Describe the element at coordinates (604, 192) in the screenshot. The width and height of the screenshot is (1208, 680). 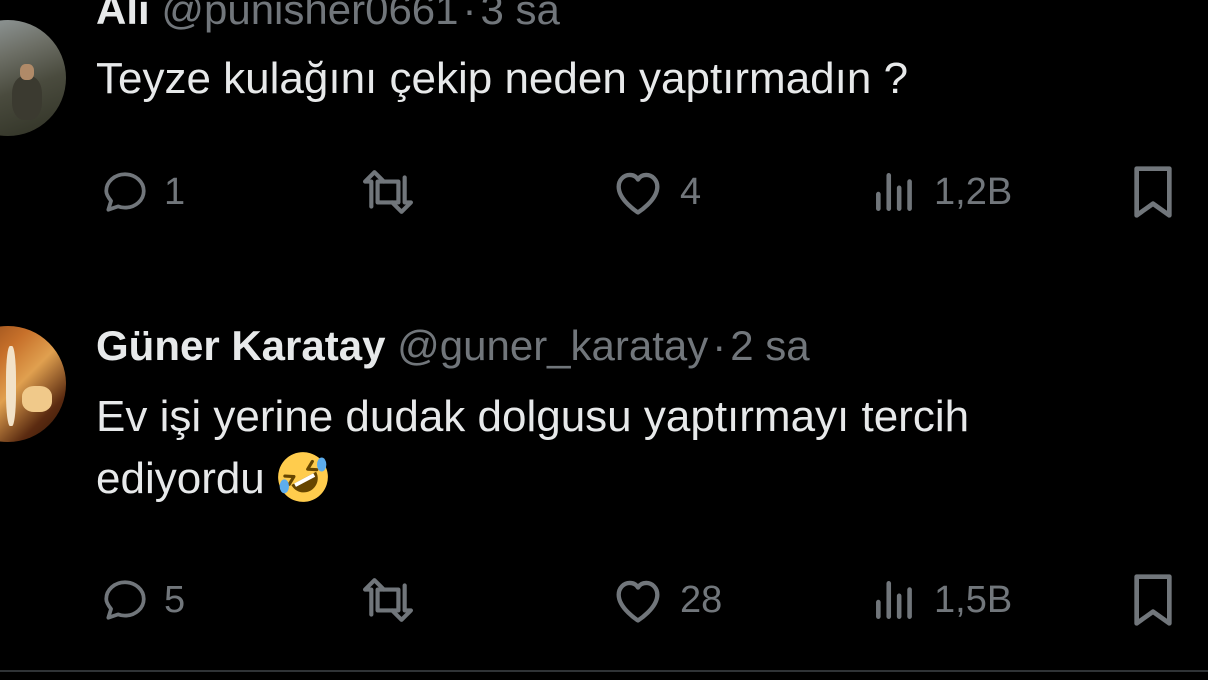
I see `action-bar: 1 4 1,2B` at that location.